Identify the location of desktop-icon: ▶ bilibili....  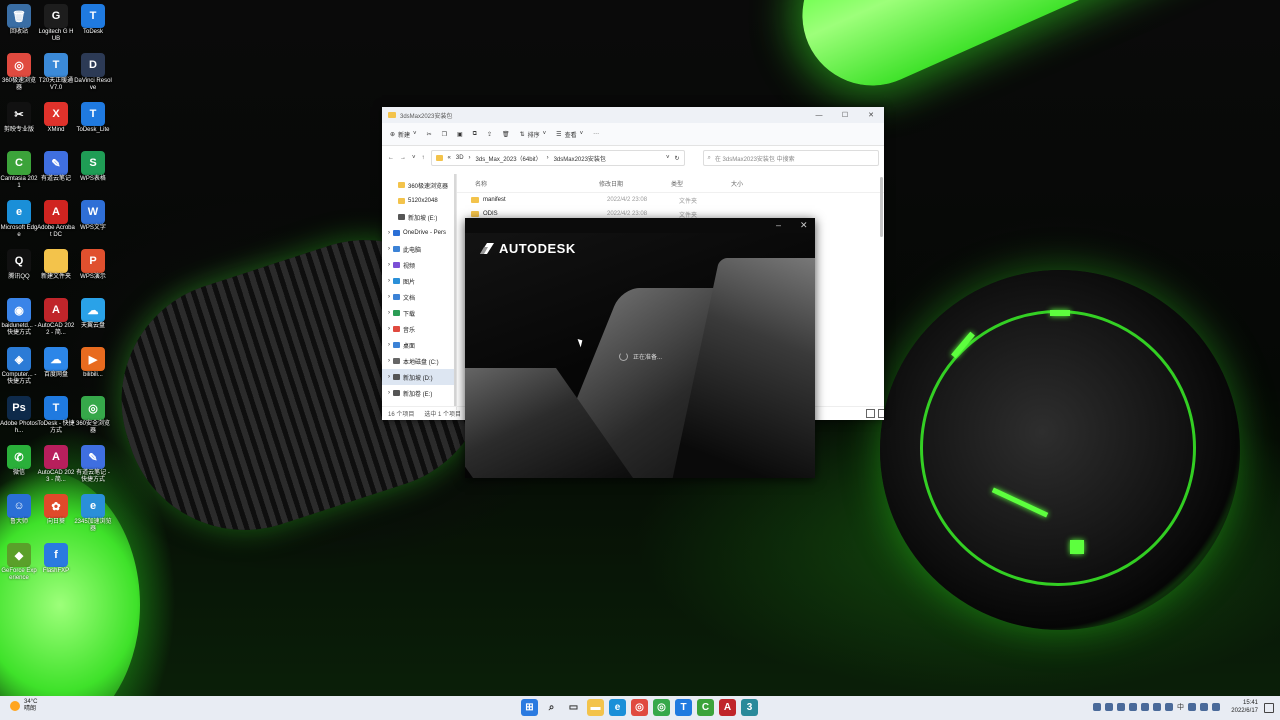
(93, 361).